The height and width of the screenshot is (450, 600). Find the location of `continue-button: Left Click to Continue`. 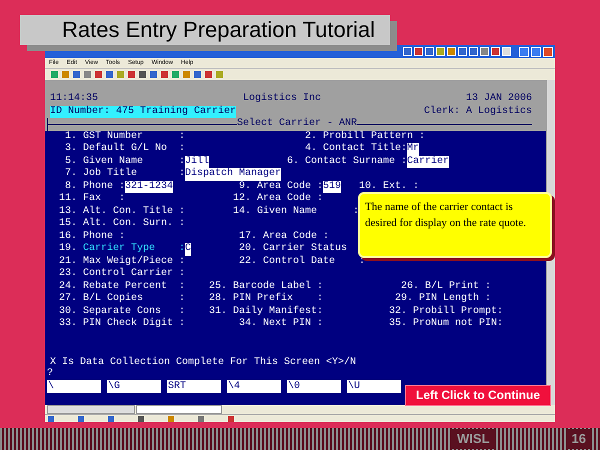

continue-button: Left Click to Continue is located at coordinates (478, 395).